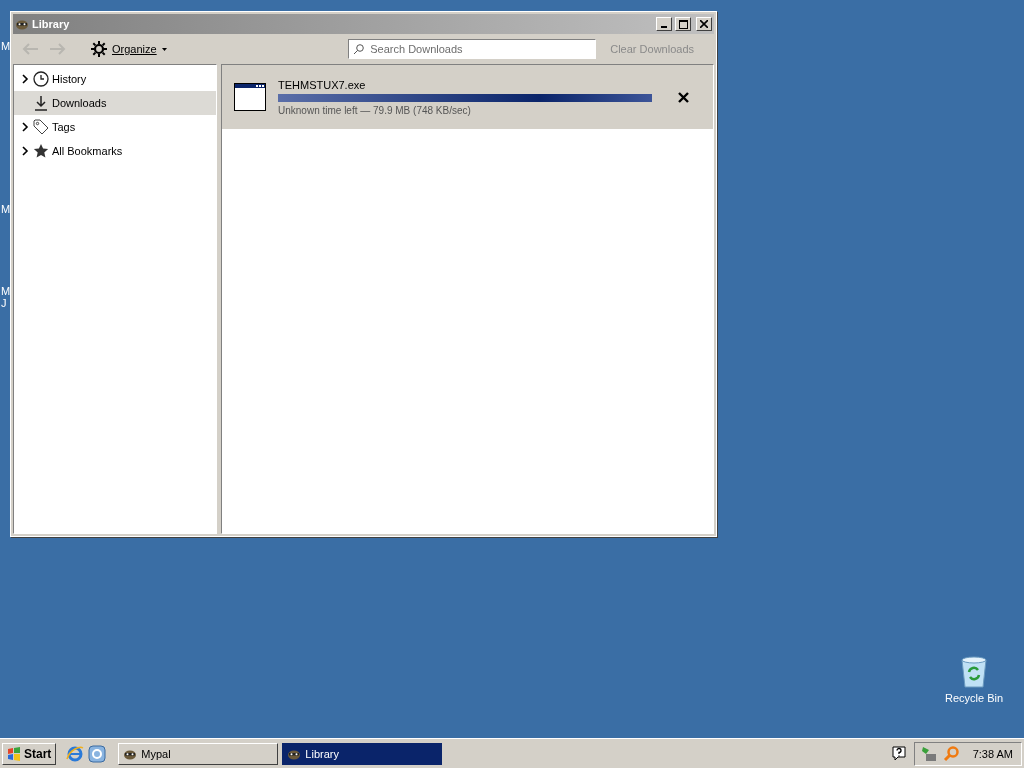  I want to click on download-icon, so click(41, 103).